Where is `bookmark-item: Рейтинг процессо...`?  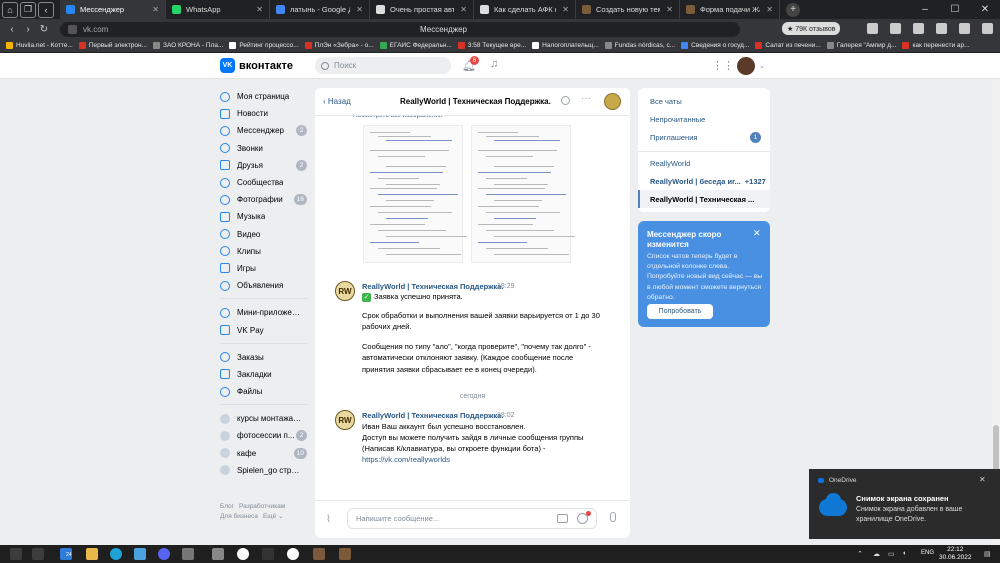 bookmark-item: Рейтинг процессо... is located at coordinates (264, 45).